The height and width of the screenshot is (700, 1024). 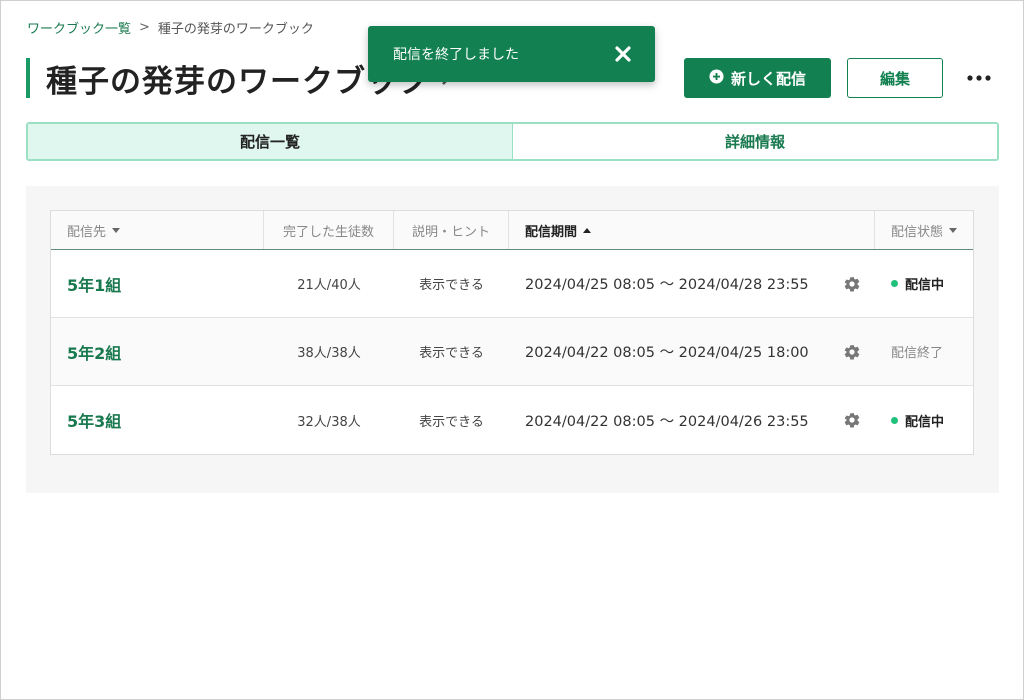 I want to click on delivery-period: 2024/04/22 08:05 〜 2024/04/25 18:00, so click(x=667, y=353).